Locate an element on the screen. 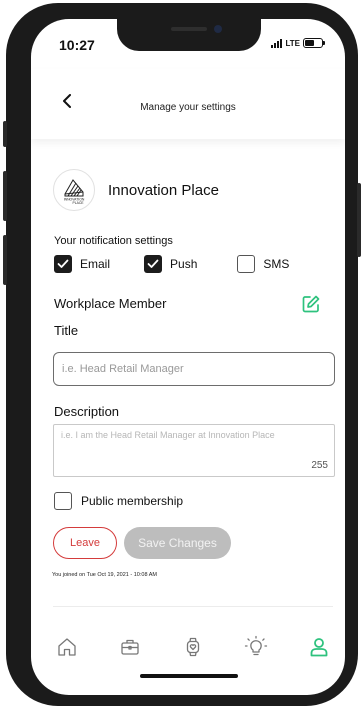 Image resolution: width=364 pixels, height=709 pixels. notification-settings-label: Your notification settings is located at coordinates (113, 241).